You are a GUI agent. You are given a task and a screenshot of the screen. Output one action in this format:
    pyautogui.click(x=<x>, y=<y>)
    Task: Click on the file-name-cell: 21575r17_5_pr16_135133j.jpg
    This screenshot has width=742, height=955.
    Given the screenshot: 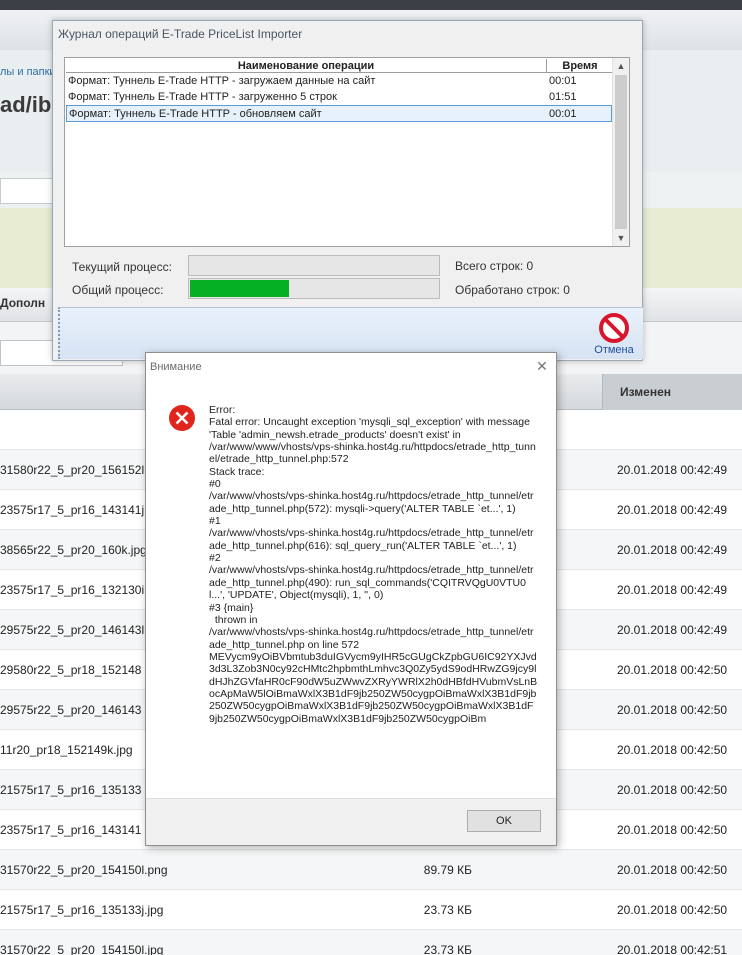 What is the action you would take?
    pyautogui.click(x=81, y=910)
    